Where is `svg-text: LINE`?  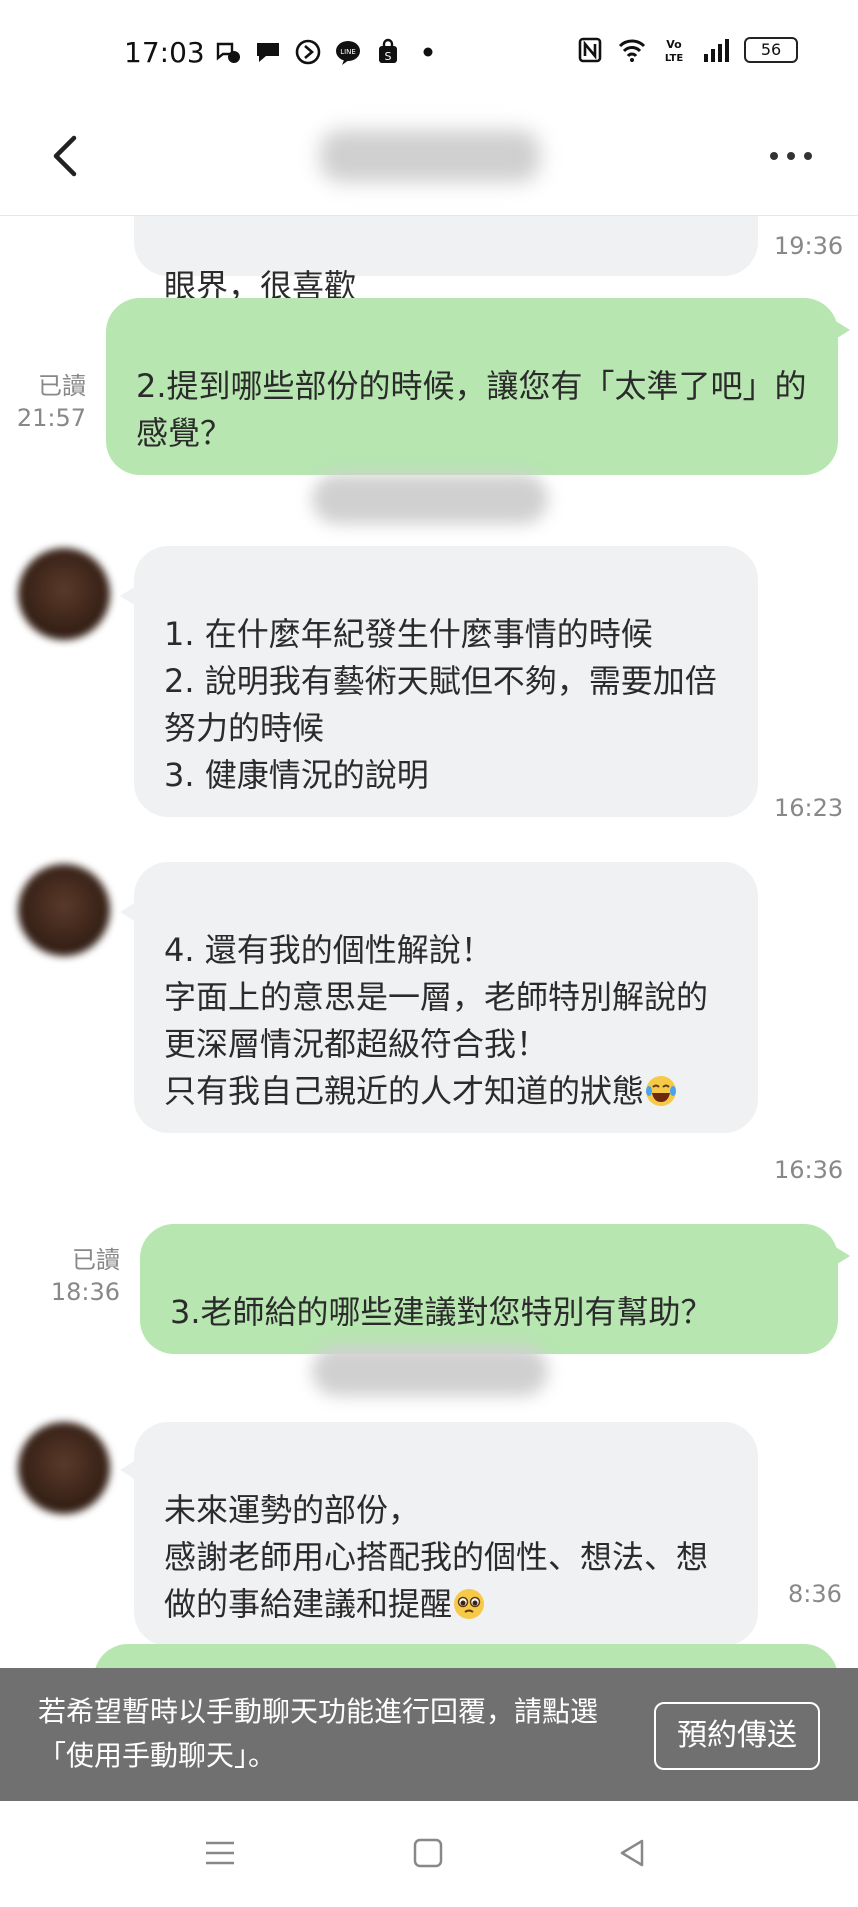 svg-text: LINE is located at coordinates (348, 52).